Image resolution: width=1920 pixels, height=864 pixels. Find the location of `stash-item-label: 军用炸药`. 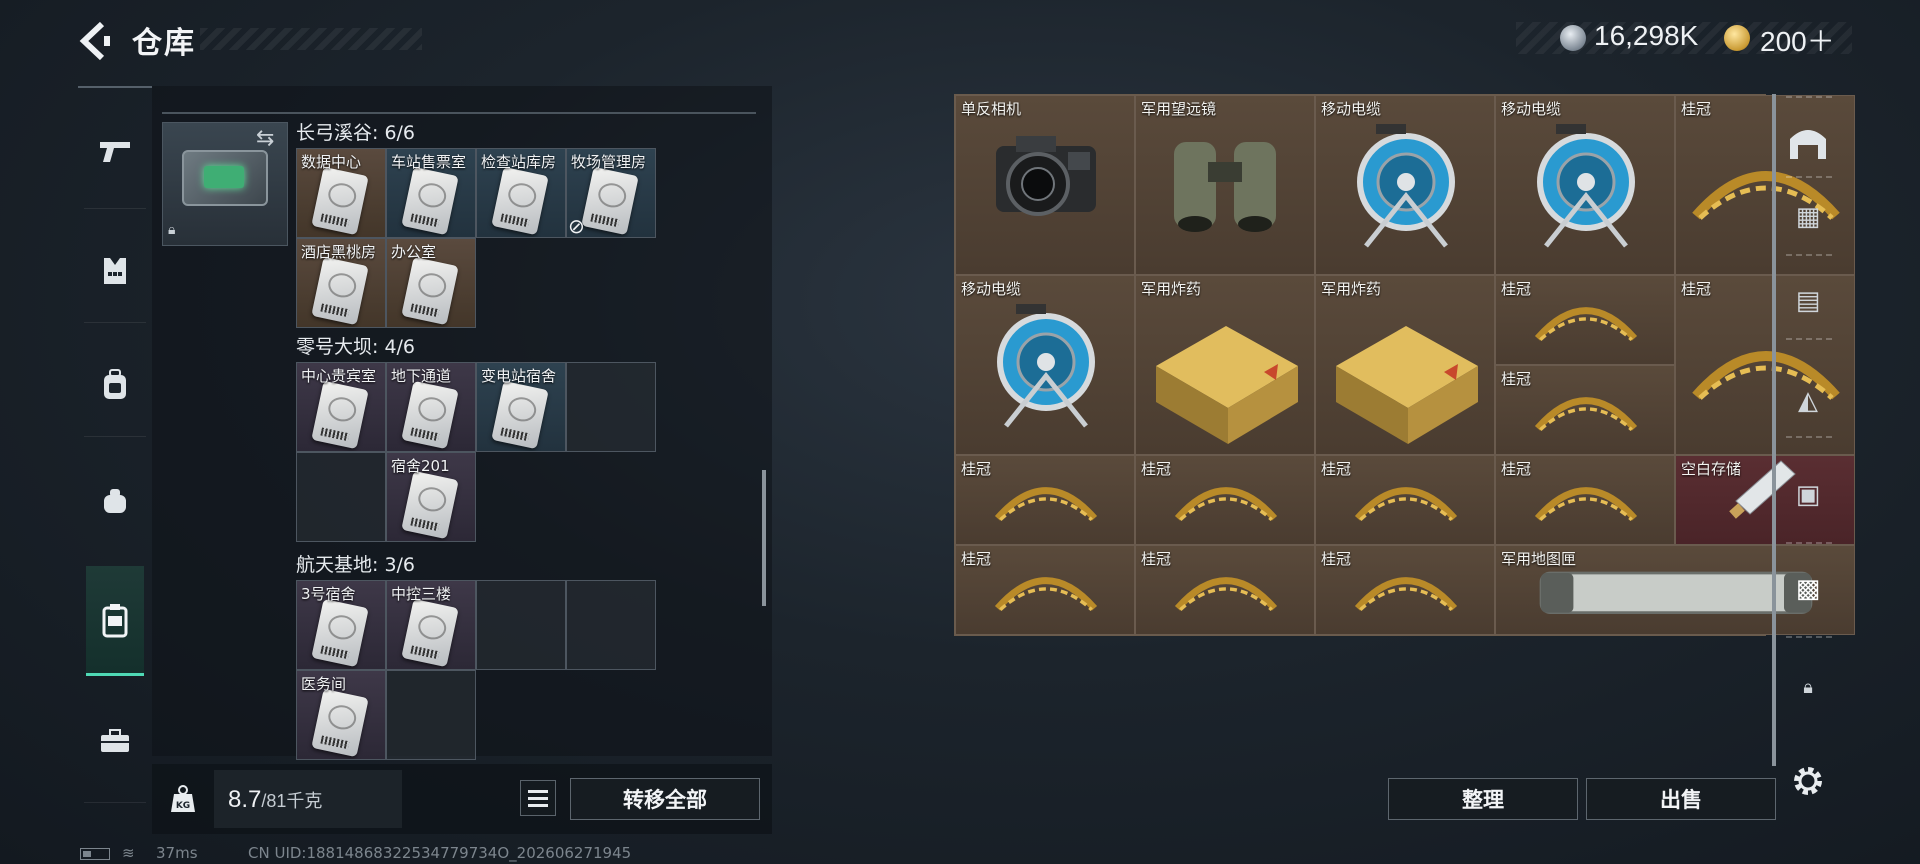

stash-item-label: 军用炸药 is located at coordinates (1351, 289).